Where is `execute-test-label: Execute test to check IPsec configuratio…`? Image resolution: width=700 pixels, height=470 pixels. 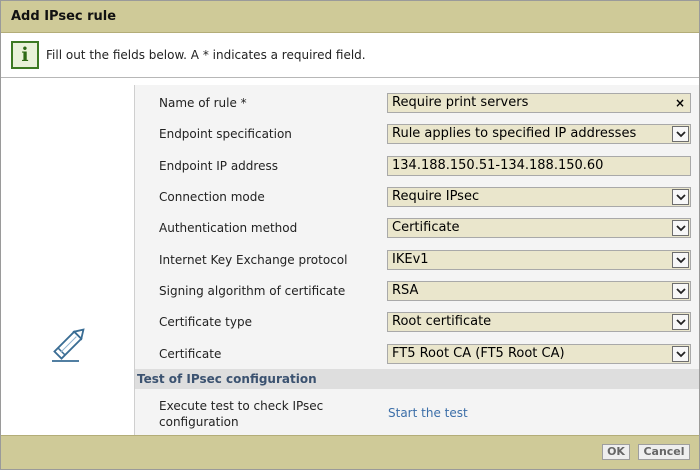
execute-test-label: Execute test to check IPsec configuratio… is located at coordinates (241, 414).